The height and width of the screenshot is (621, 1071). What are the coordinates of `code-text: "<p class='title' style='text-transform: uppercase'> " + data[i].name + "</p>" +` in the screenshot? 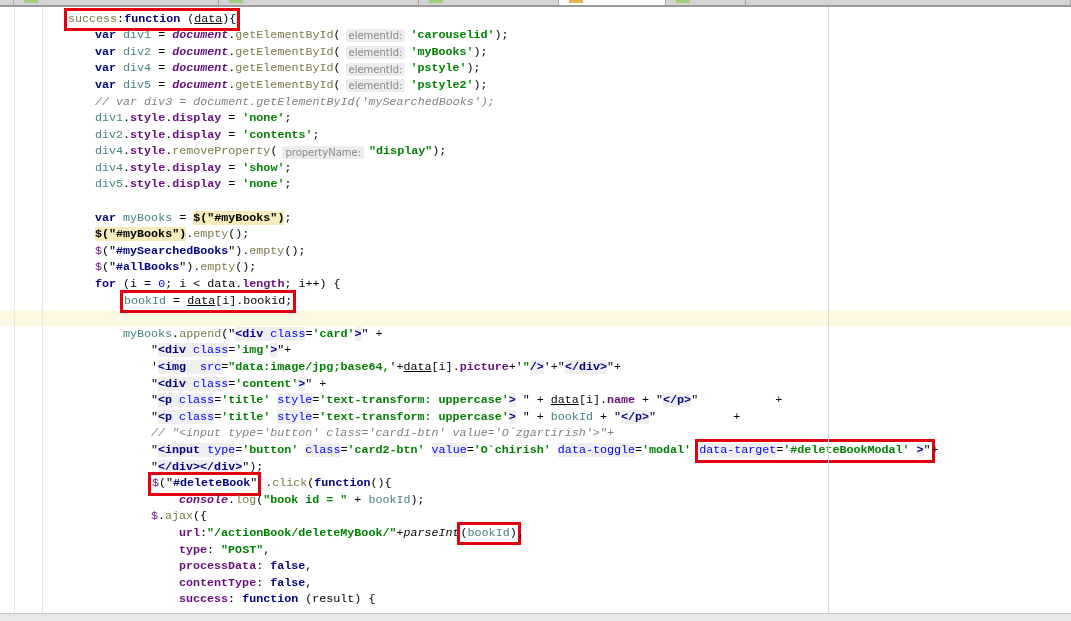 It's located at (467, 401).